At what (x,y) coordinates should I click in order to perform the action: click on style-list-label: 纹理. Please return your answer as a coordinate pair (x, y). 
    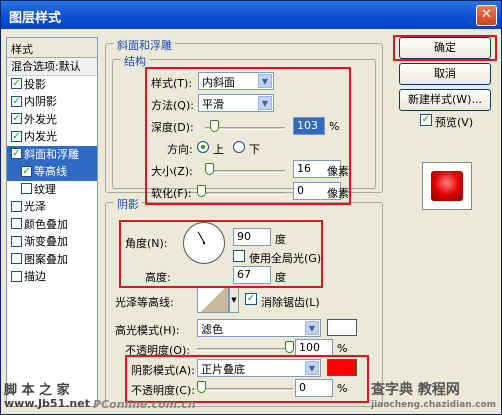
    Looking at the image, I should click on (45, 189).